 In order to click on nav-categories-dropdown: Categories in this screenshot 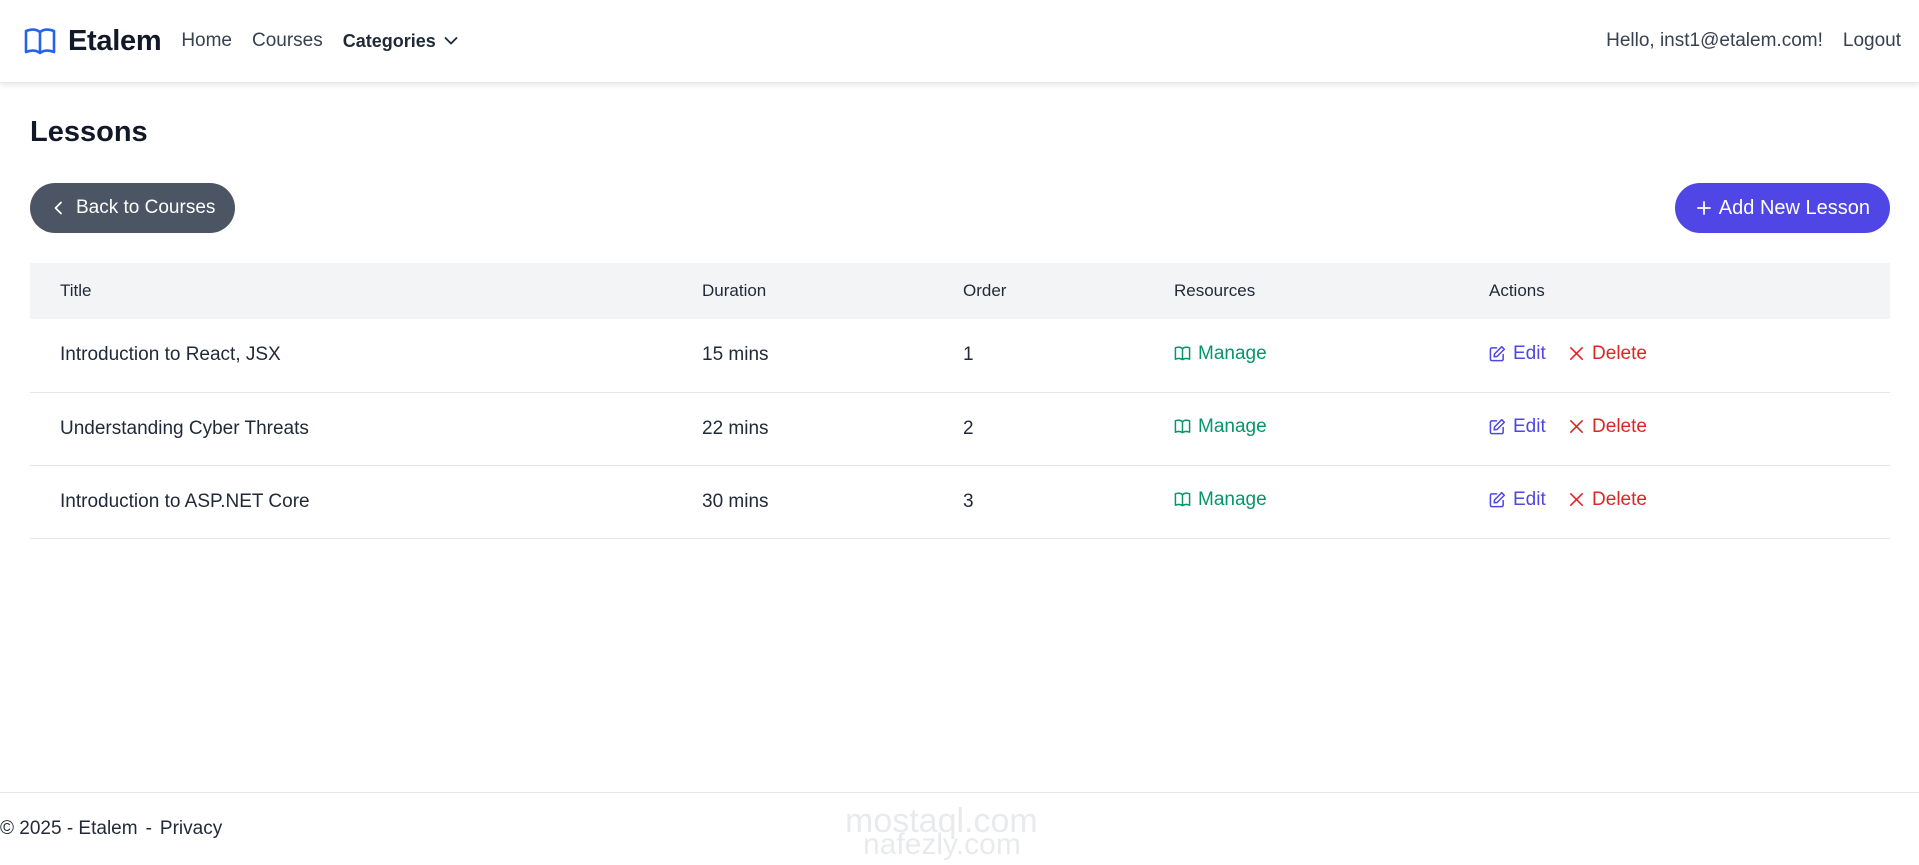, I will do `click(400, 41)`.